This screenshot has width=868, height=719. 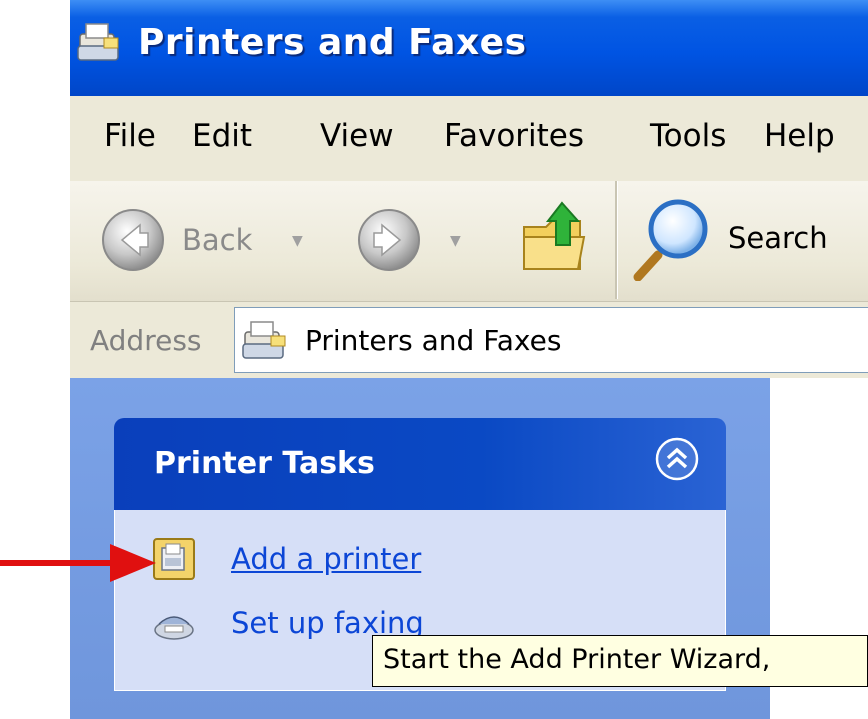 What do you see at coordinates (222, 136) in the screenshot?
I see `menu-edit: Edit` at bounding box center [222, 136].